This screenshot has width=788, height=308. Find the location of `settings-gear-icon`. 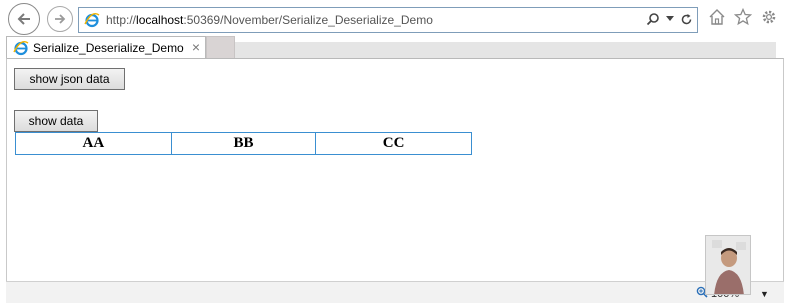

settings-gear-icon is located at coordinates (769, 17).